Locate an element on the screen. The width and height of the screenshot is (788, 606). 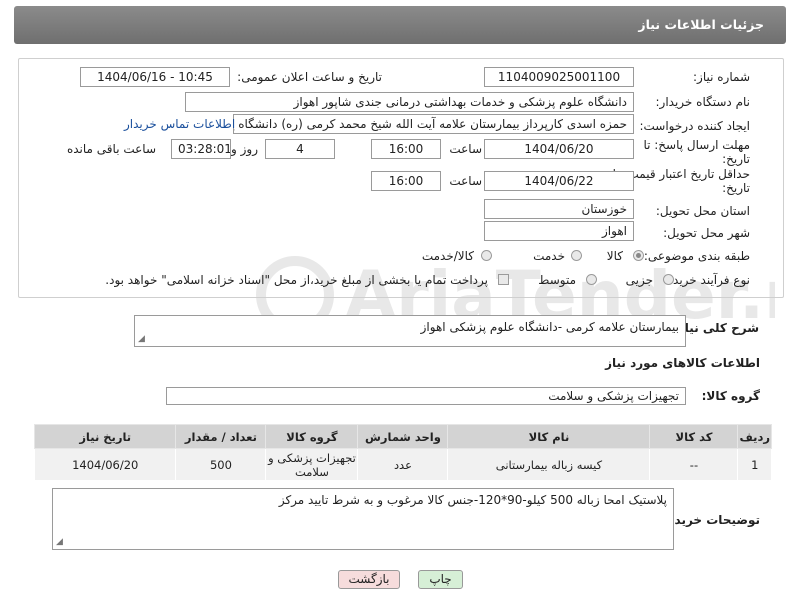
col-row: ردیف is located at coordinates (754, 436).